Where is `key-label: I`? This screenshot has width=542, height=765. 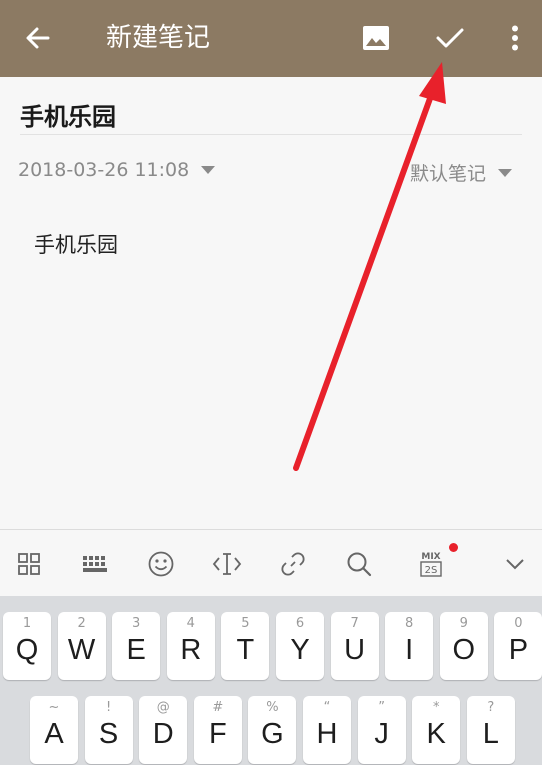
key-label: I is located at coordinates (409, 650).